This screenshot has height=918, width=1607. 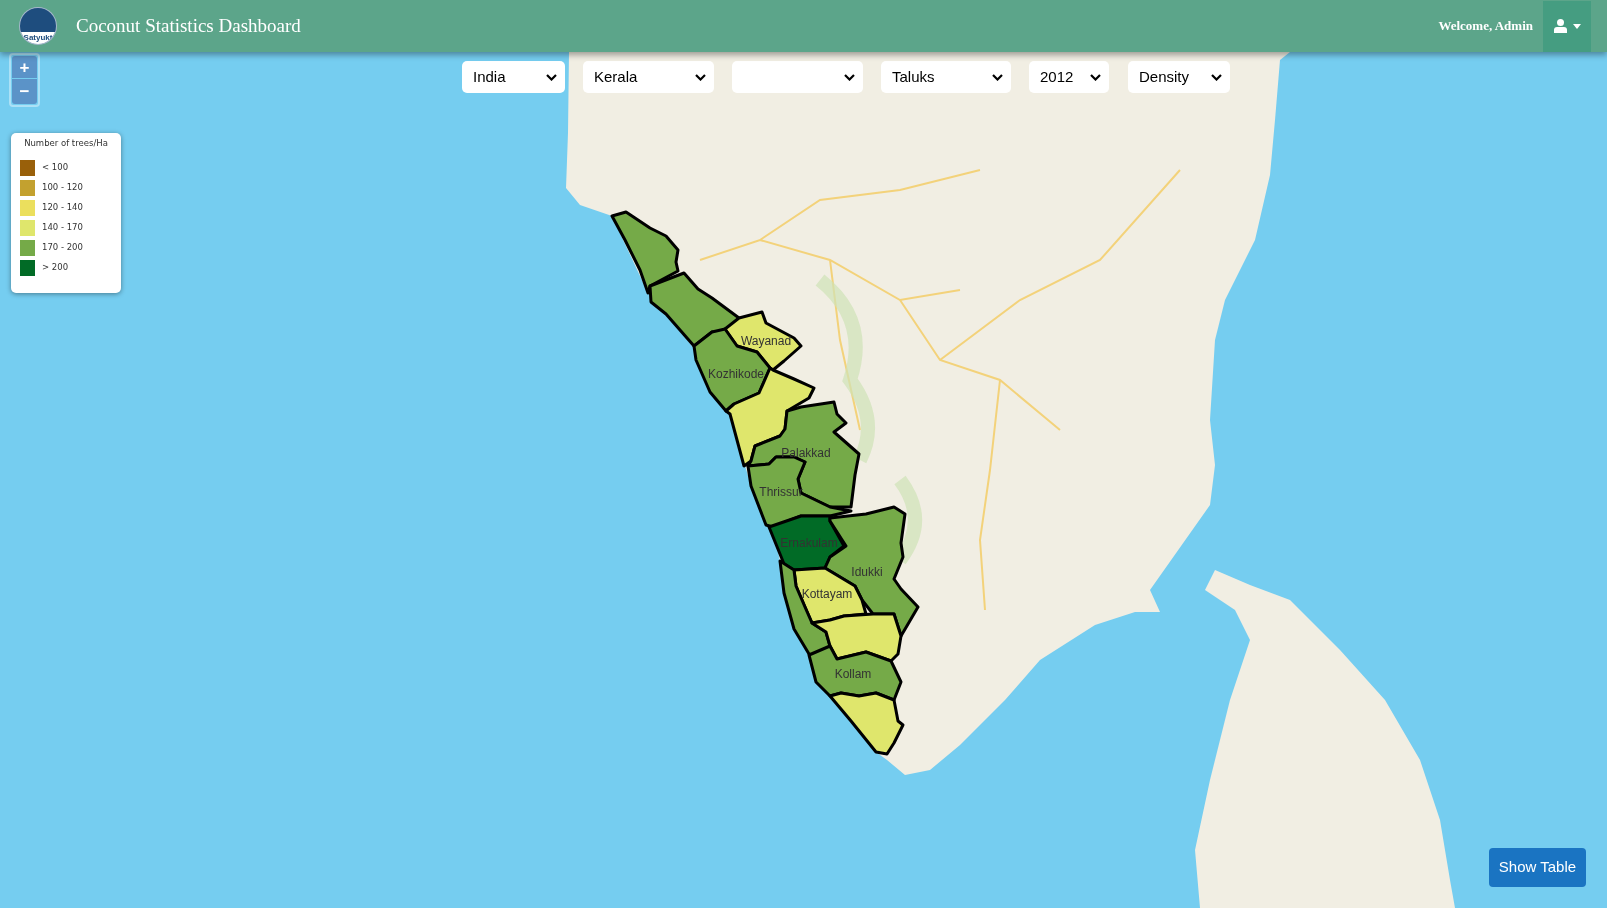 I want to click on user-menu-button, so click(x=1567, y=26).